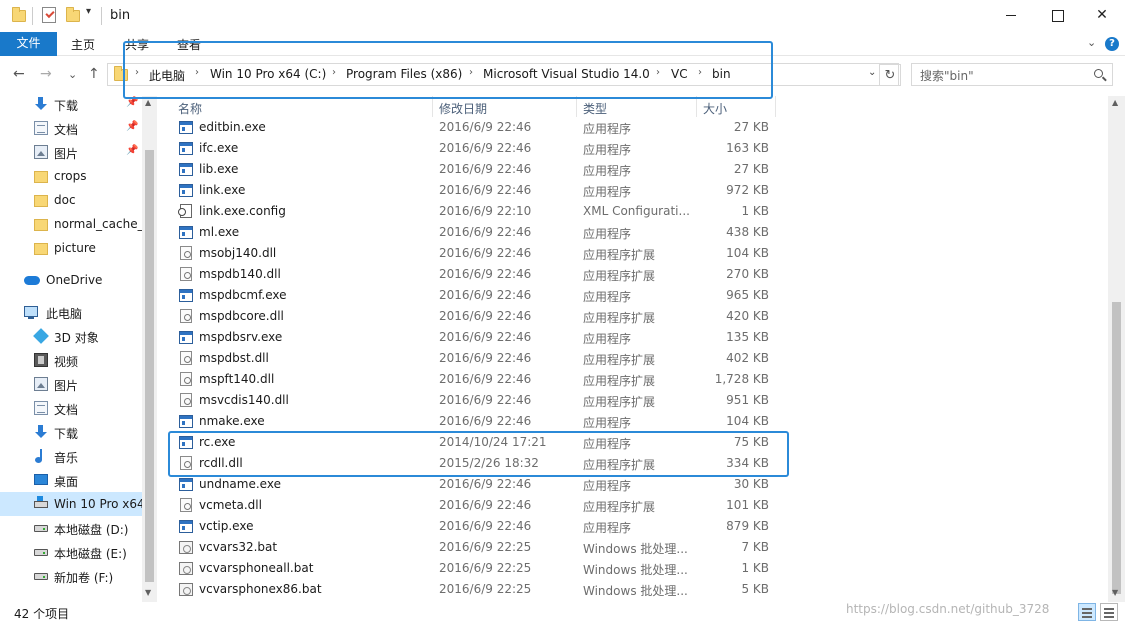 This screenshot has height=625, width=1125. What do you see at coordinates (477, 232) in the screenshot?
I see `table-row: ml.exe 2016/6/9 22:46 应用程序 438 KB` at bounding box center [477, 232].